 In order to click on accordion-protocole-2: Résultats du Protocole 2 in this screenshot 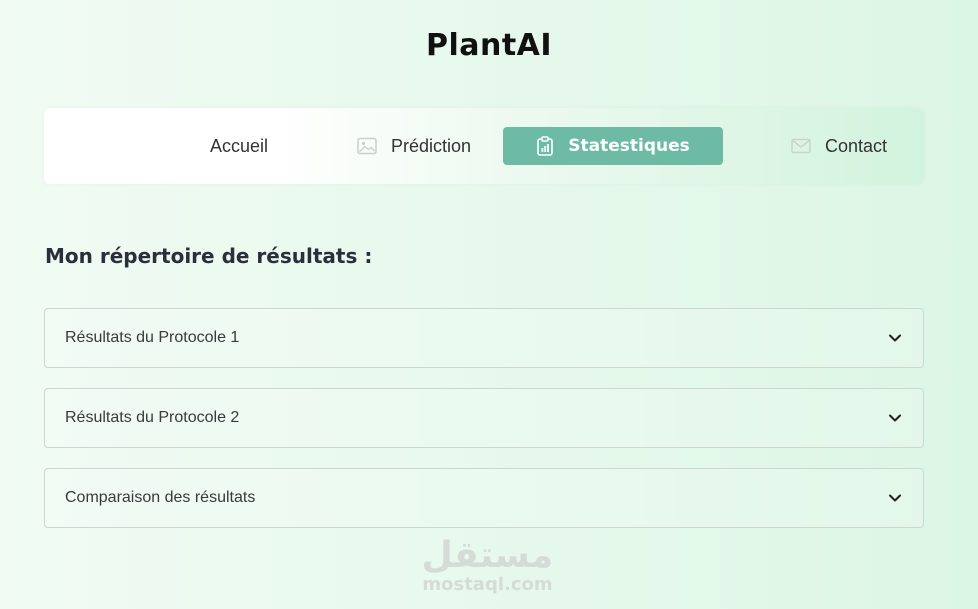, I will do `click(484, 418)`.